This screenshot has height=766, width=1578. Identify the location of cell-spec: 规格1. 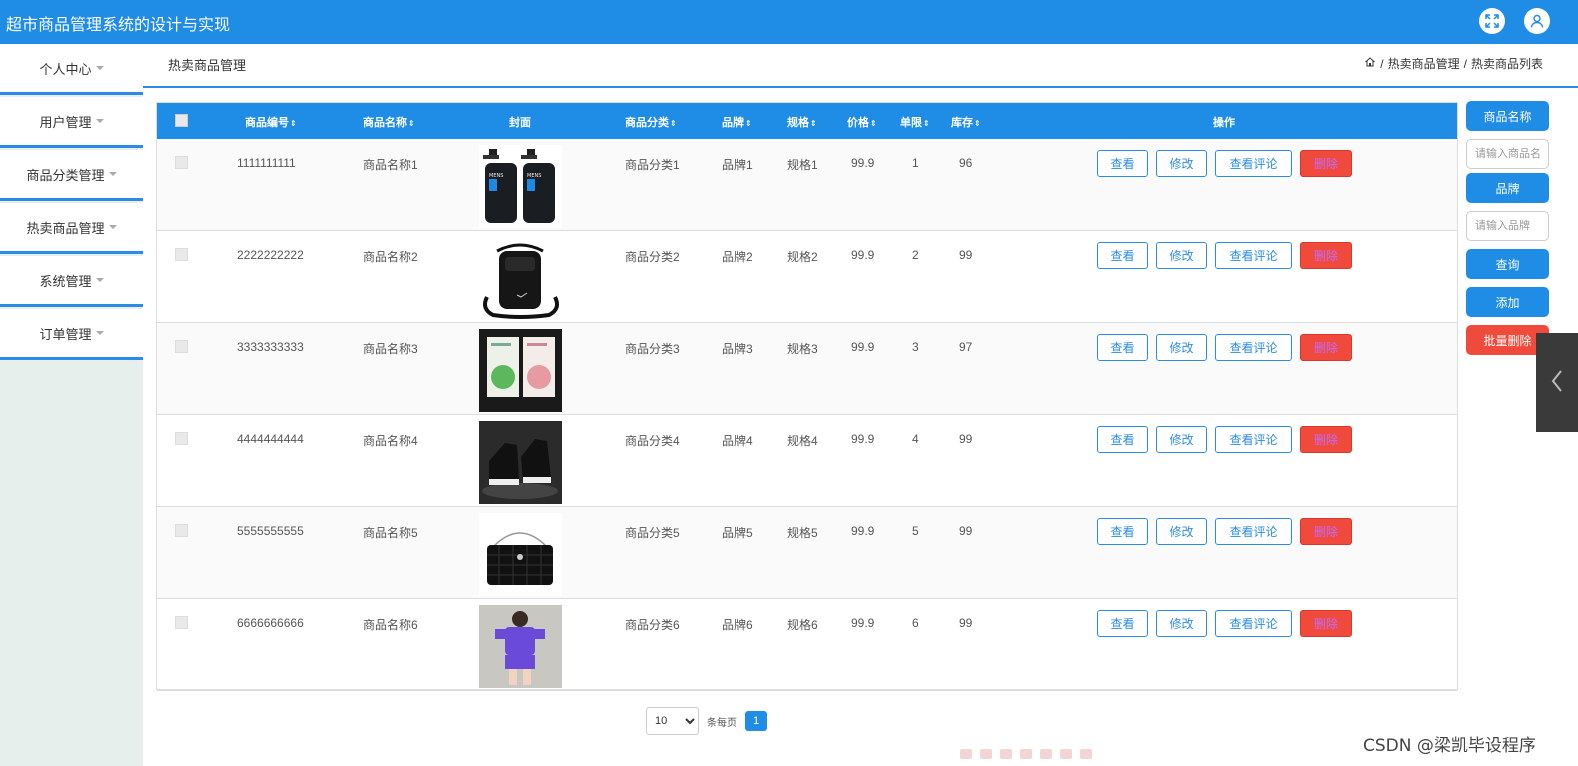
(802, 165).